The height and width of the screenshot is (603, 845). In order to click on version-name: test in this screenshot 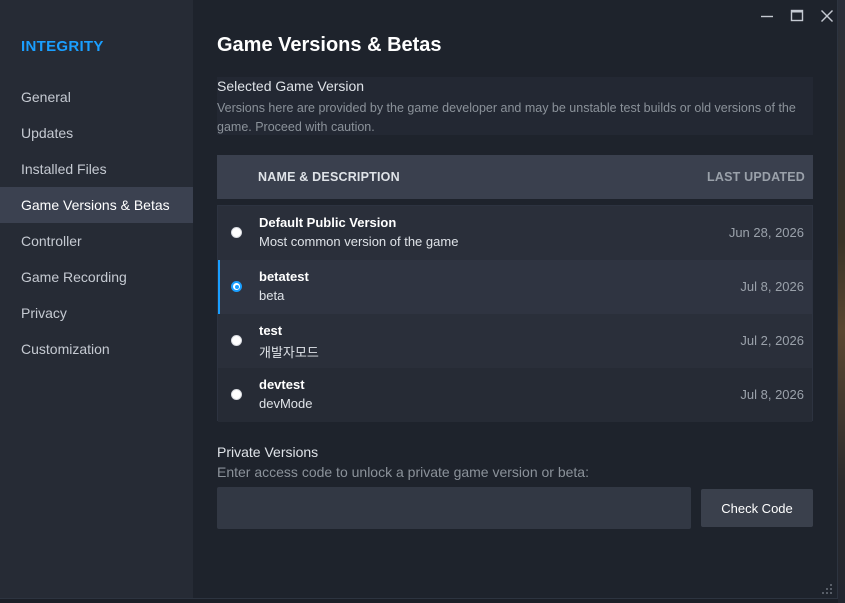, I will do `click(271, 330)`.